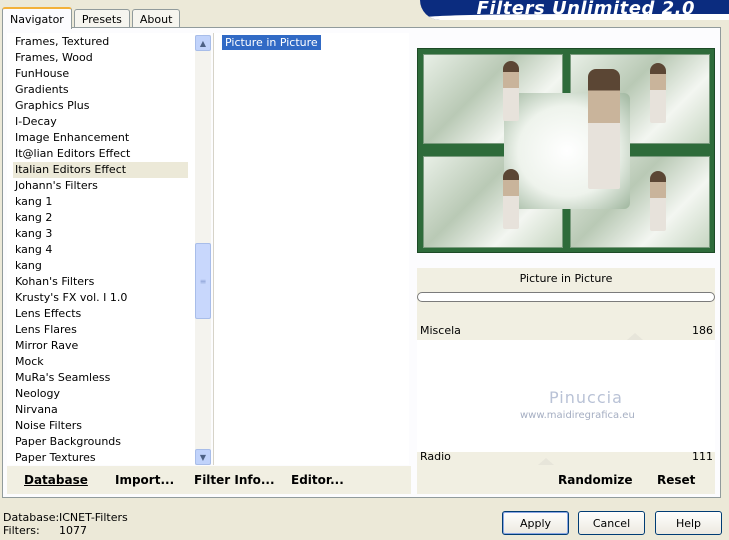 The height and width of the screenshot is (540, 729). I want to click on tab-presets: Presets, so click(101, 18).